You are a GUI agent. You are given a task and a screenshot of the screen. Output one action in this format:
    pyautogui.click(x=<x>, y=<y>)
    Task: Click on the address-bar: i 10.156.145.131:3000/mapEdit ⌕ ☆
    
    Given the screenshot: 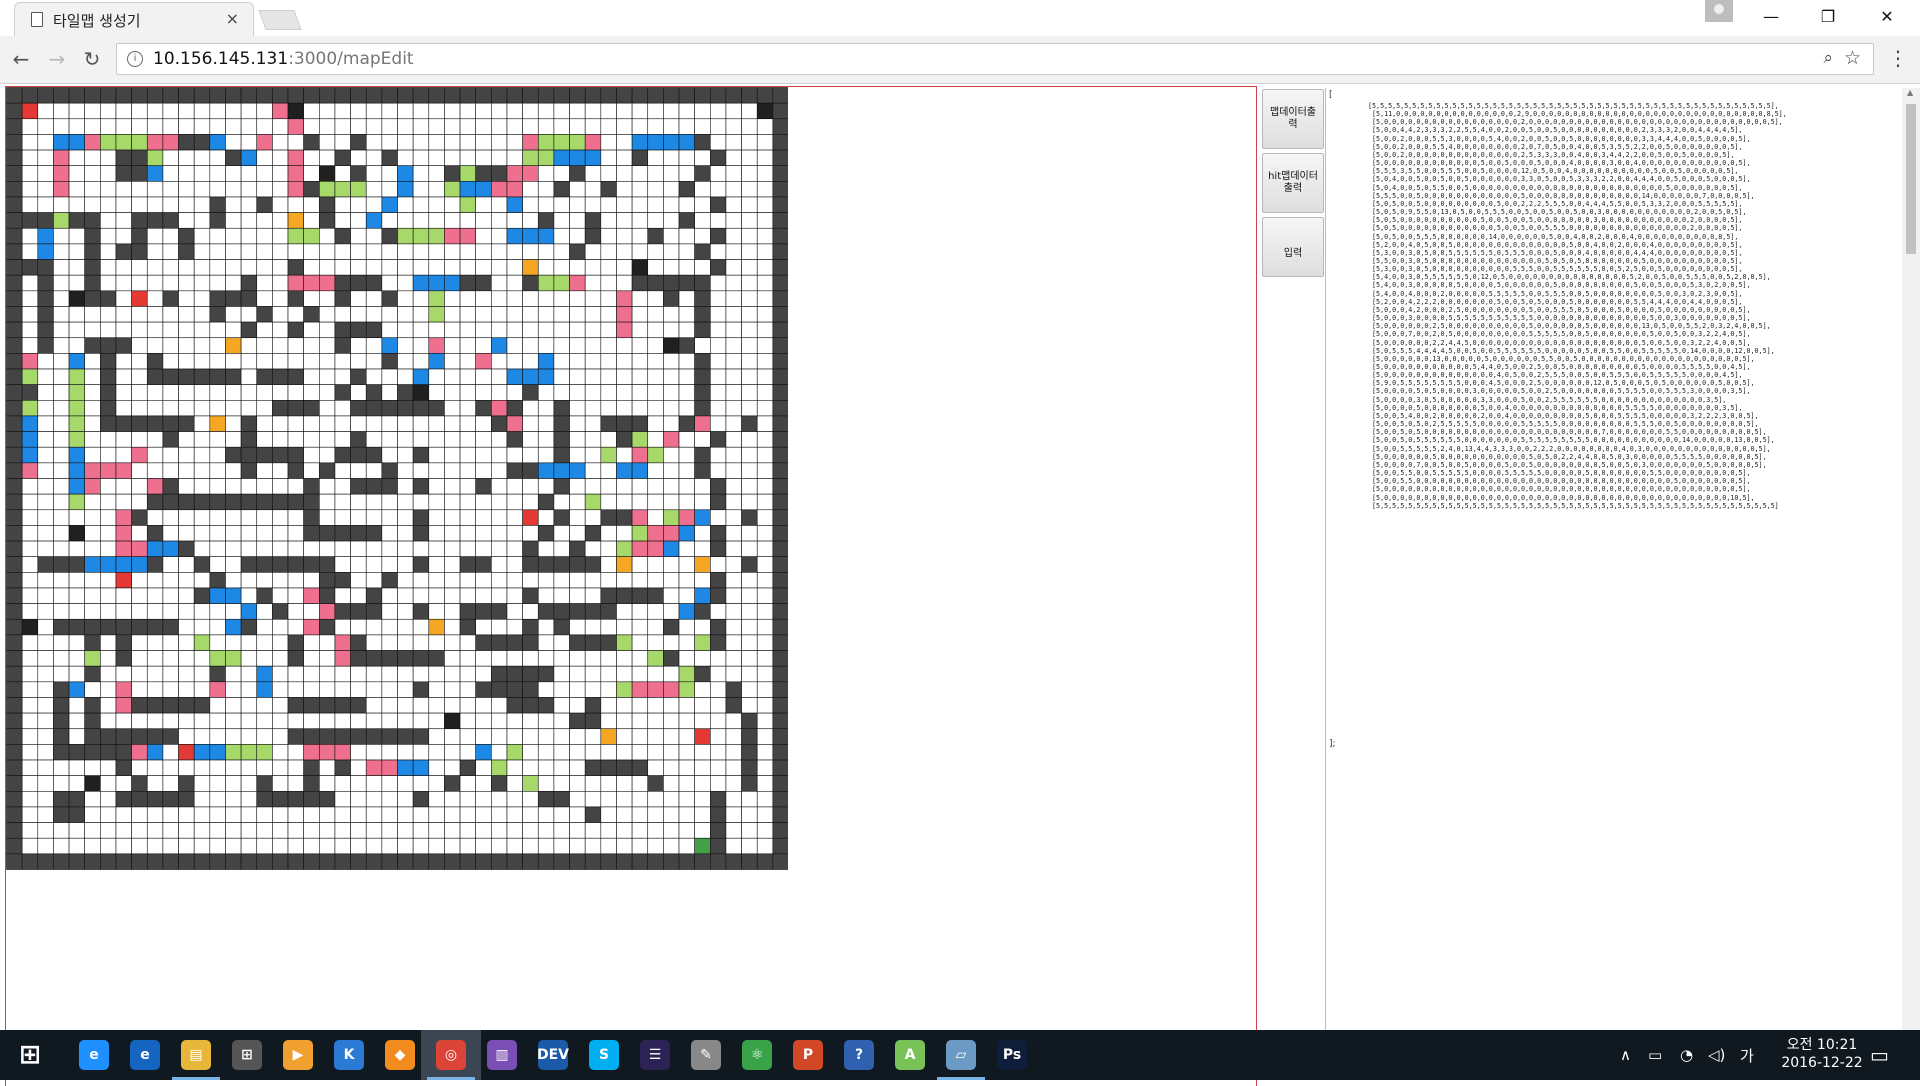 What is the action you would take?
    pyautogui.click(x=995, y=59)
    